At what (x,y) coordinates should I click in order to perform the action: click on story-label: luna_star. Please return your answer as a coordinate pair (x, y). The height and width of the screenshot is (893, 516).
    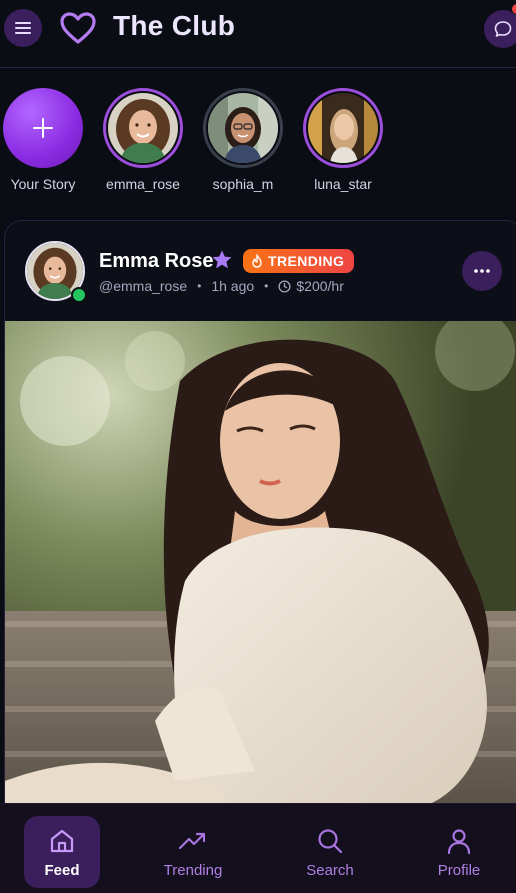
    Looking at the image, I should click on (343, 184).